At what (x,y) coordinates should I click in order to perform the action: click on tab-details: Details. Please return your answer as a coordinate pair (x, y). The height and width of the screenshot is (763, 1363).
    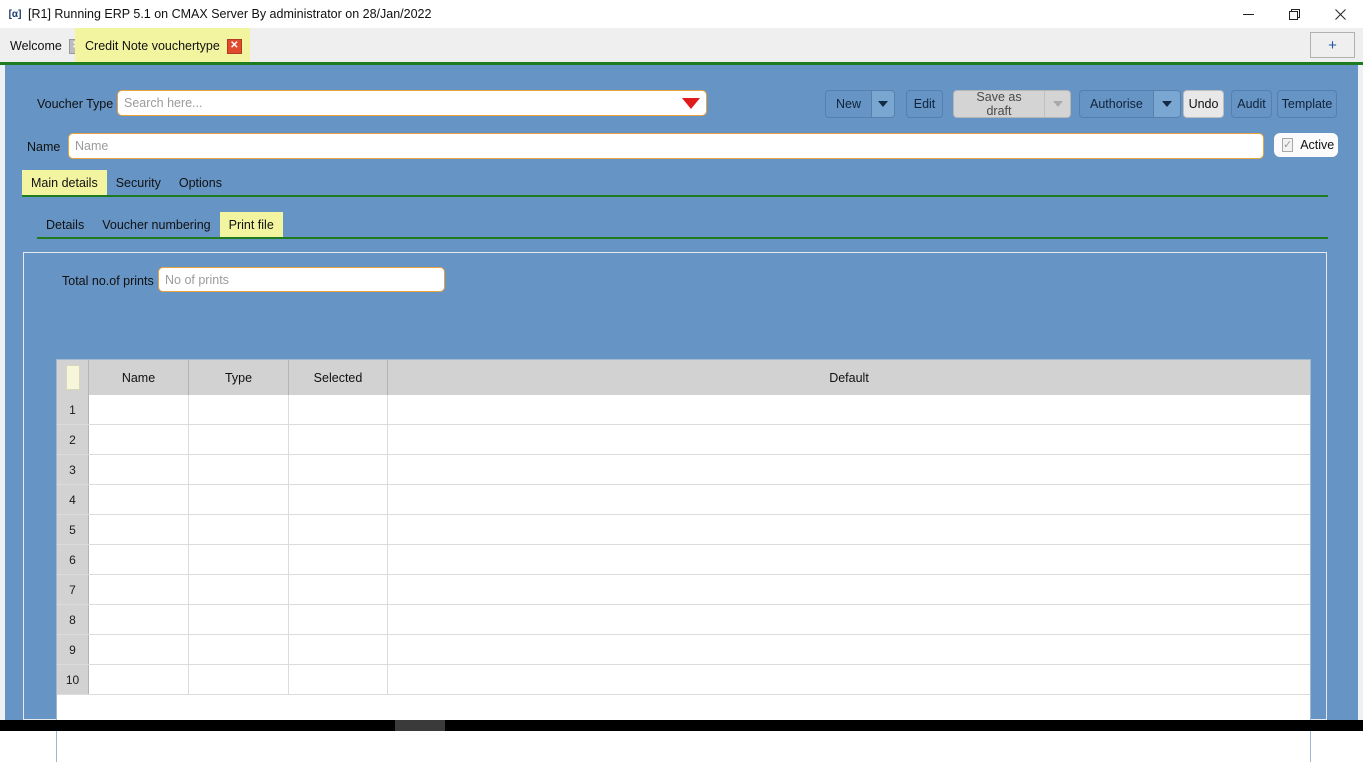
    Looking at the image, I should click on (65, 224).